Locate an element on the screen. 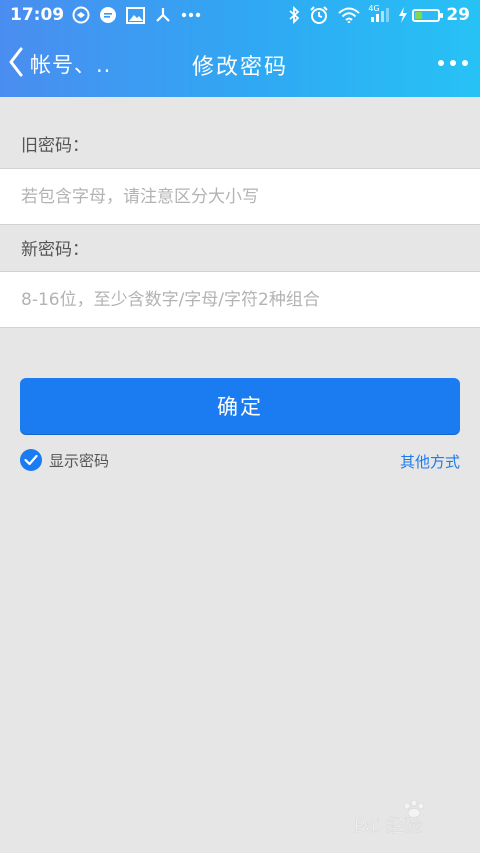 The height and width of the screenshot is (853, 480). confirm-button: 确定 is located at coordinates (240, 406).